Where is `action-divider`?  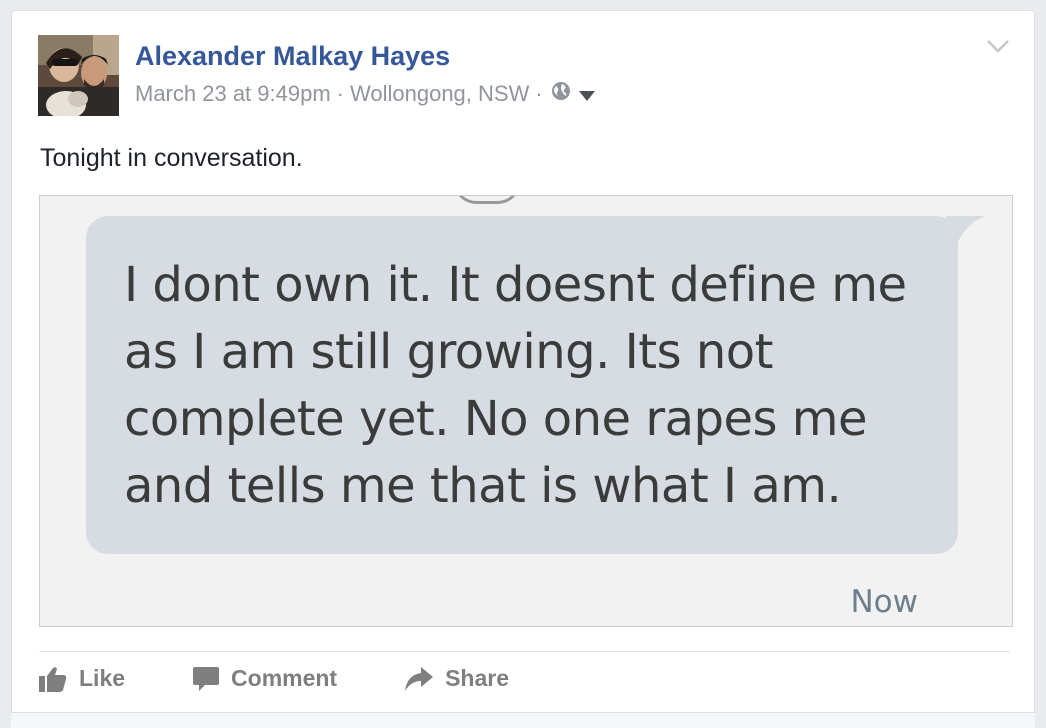
action-divider is located at coordinates (524, 651).